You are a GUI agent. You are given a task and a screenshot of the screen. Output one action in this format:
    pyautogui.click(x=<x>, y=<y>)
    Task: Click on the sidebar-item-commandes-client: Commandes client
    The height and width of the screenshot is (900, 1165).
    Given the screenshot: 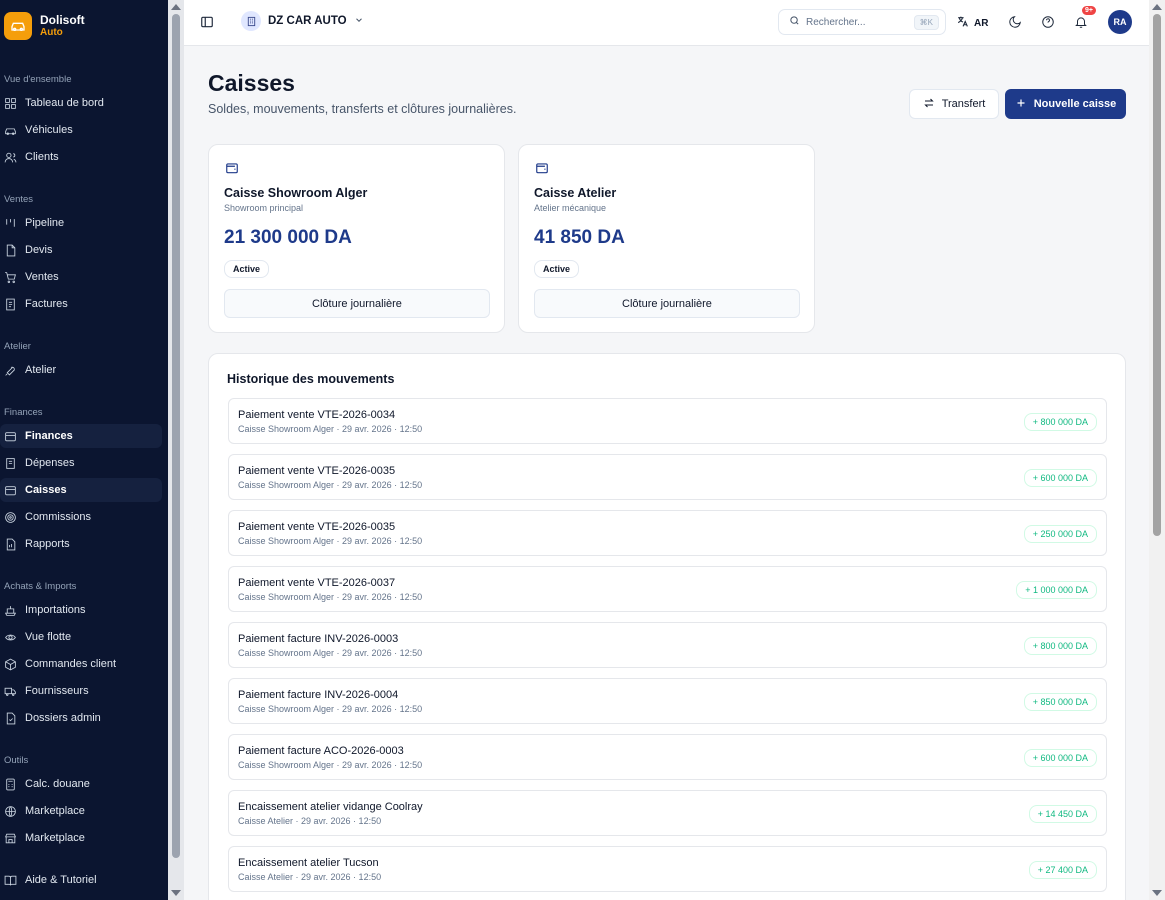 What is the action you would take?
    pyautogui.click(x=81, y=664)
    